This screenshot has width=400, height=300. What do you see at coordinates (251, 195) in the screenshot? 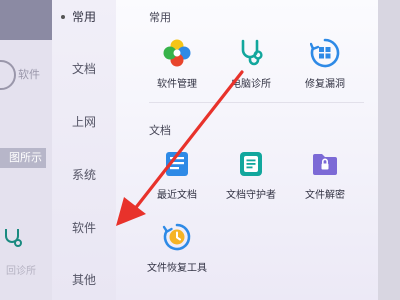
I see `tile-label: 文档守护者` at bounding box center [251, 195].